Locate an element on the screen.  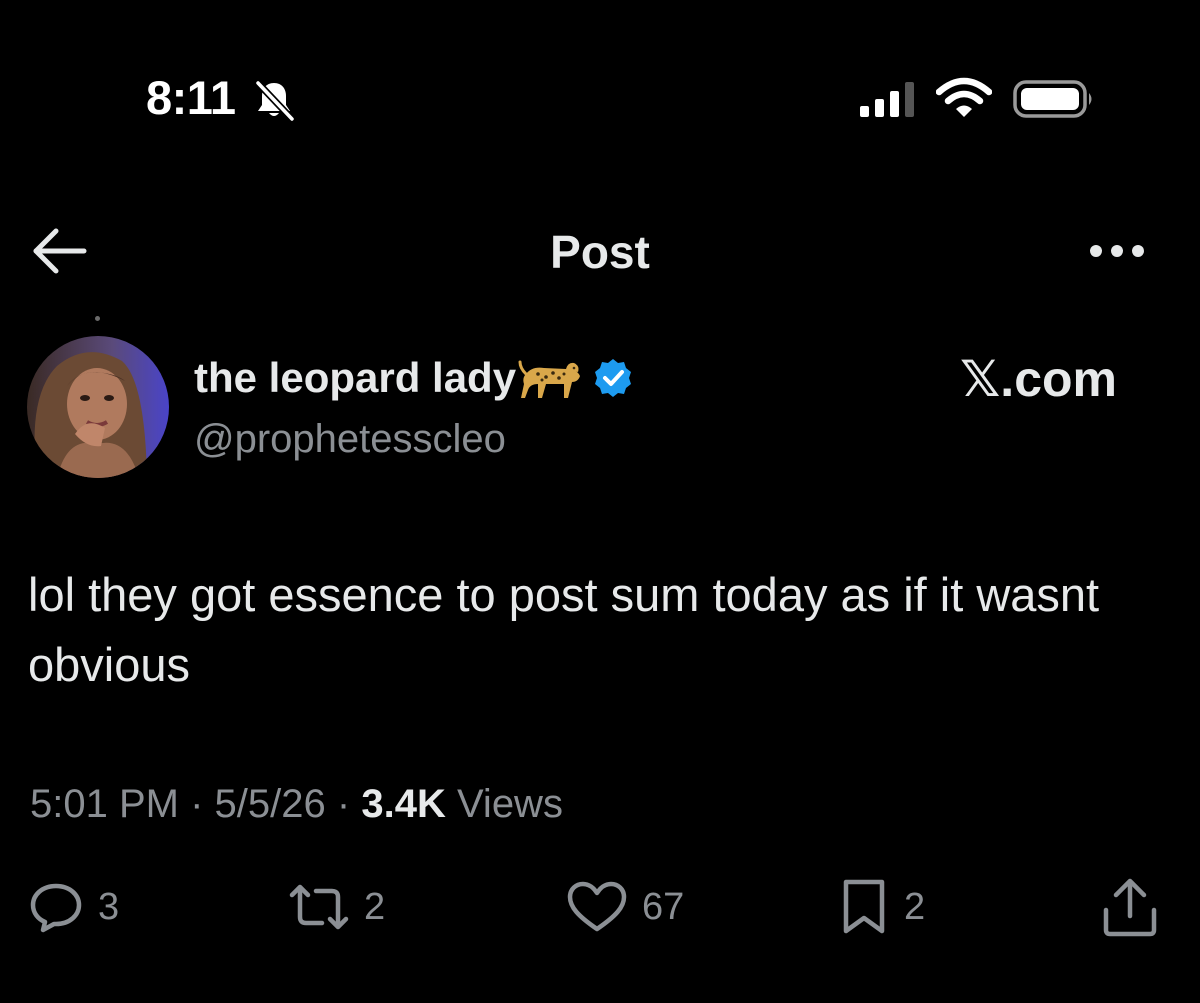
repost-button: 2 is located at coordinates (336, 907).